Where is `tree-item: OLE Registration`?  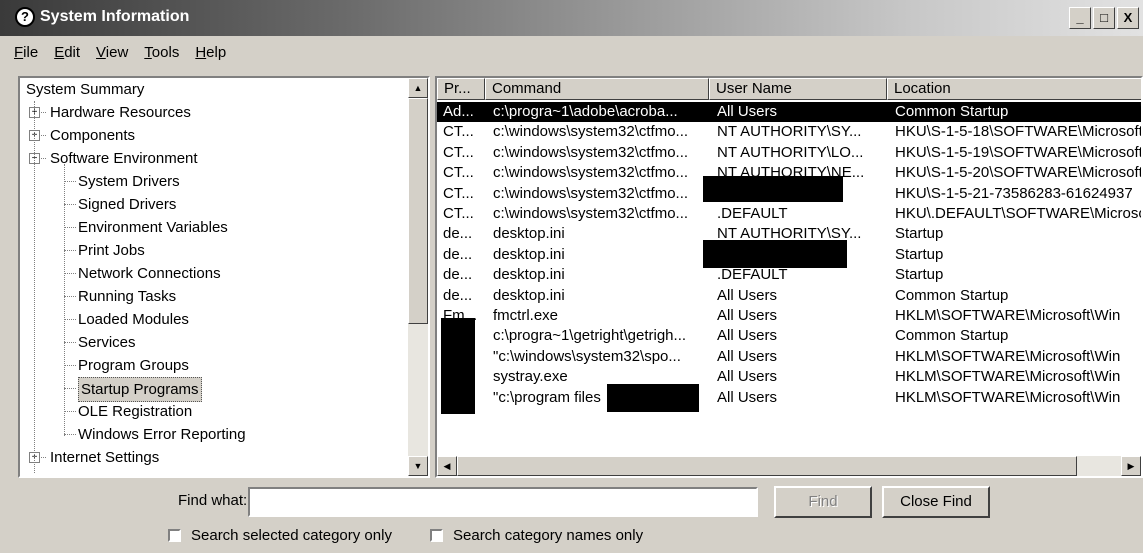 tree-item: OLE Registration is located at coordinates (216, 411).